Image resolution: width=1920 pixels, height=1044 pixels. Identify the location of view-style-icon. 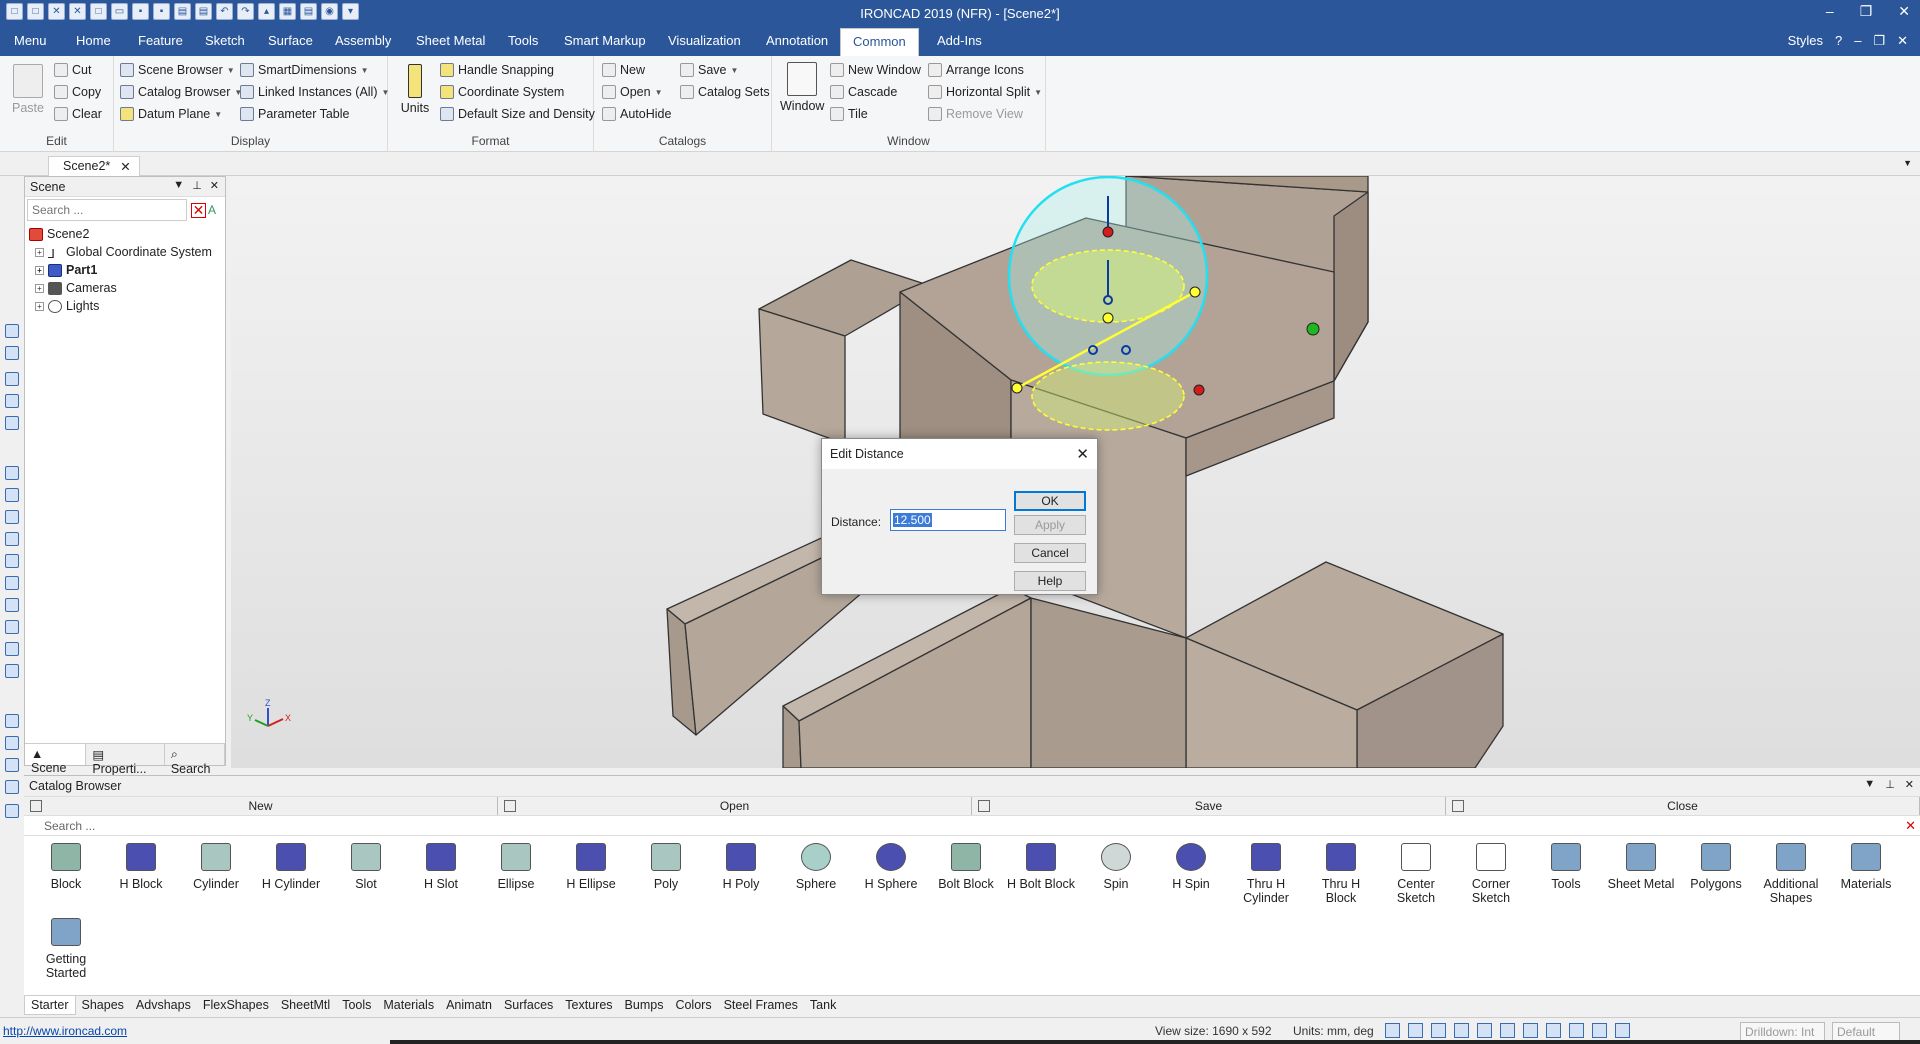
(1438, 1030).